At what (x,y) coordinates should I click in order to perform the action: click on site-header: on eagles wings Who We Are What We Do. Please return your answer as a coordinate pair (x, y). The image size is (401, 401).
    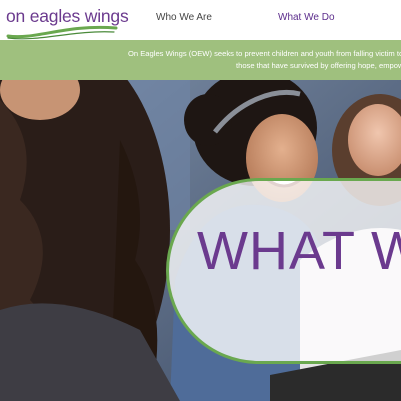
    Looking at the image, I should click on (200, 20).